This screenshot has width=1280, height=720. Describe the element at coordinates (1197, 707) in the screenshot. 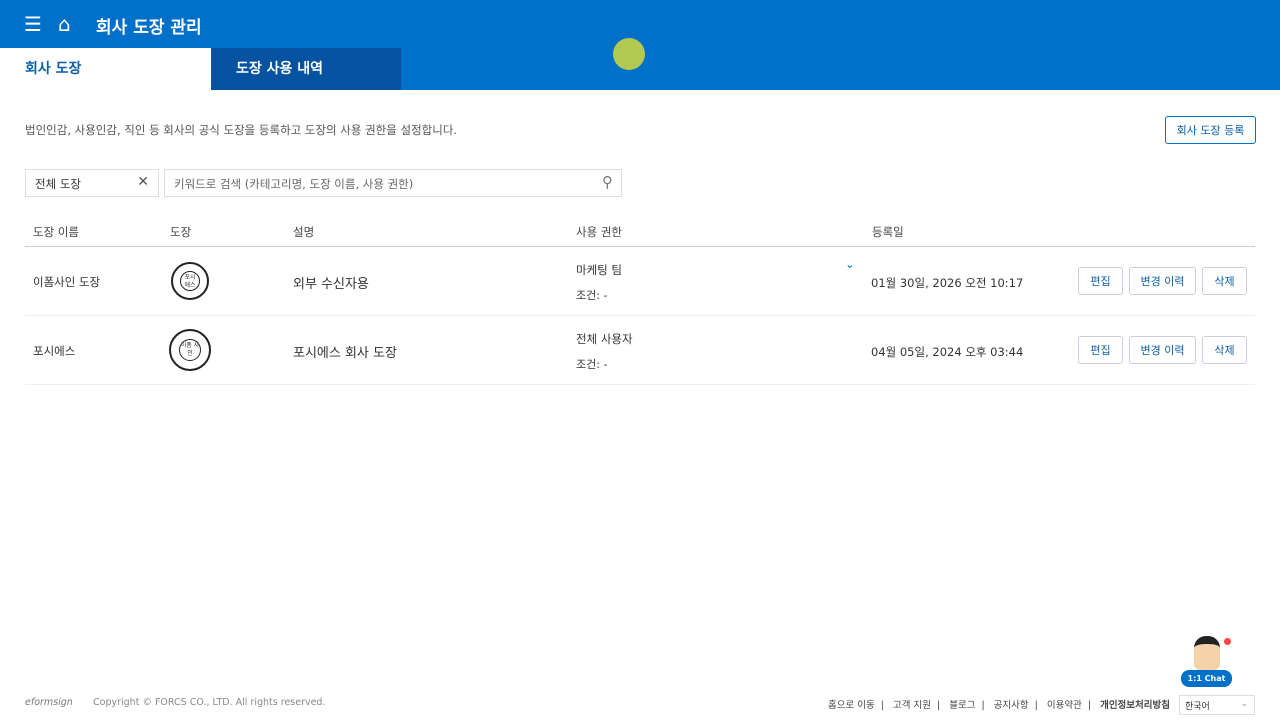

I see `language-value: 한국어` at that location.